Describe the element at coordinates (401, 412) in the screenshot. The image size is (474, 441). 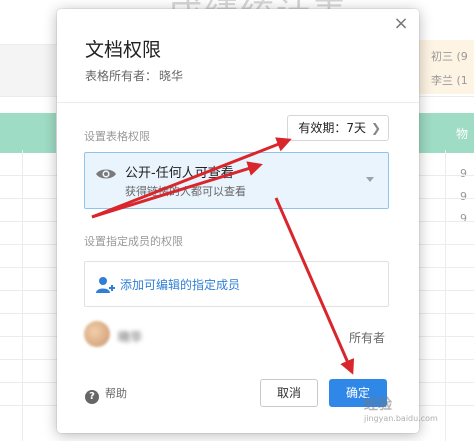
I see `watermark: 经验 jingyan.baidu.com` at that location.